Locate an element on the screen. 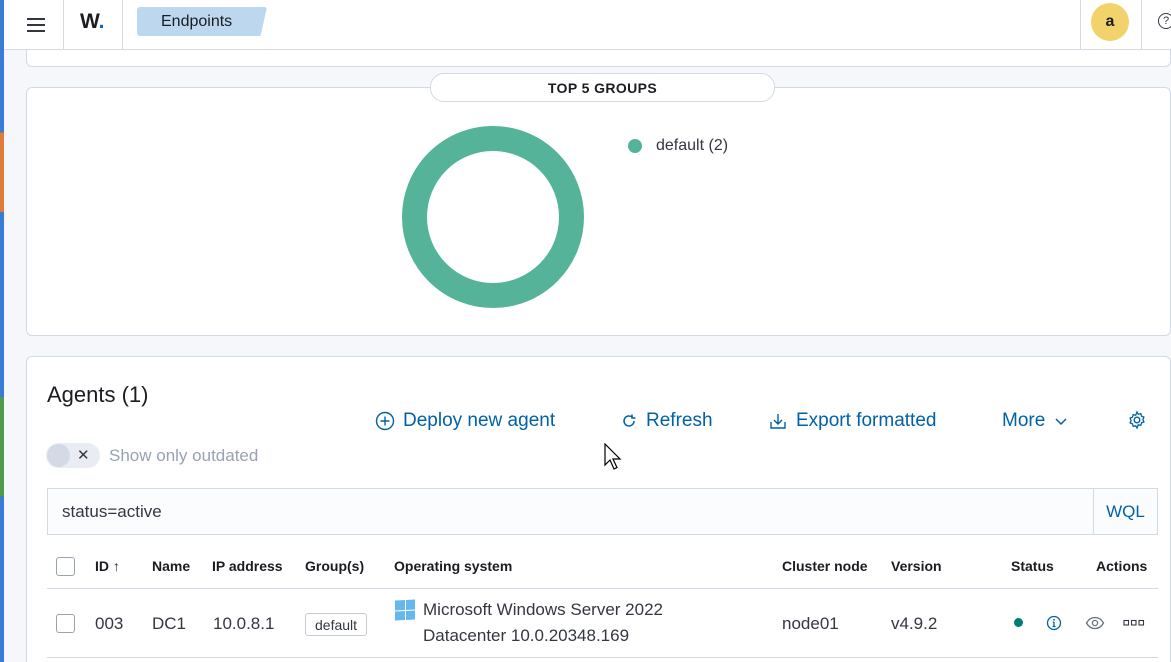 This screenshot has width=1171, height=662. previous-panel is located at coordinates (598, 58).